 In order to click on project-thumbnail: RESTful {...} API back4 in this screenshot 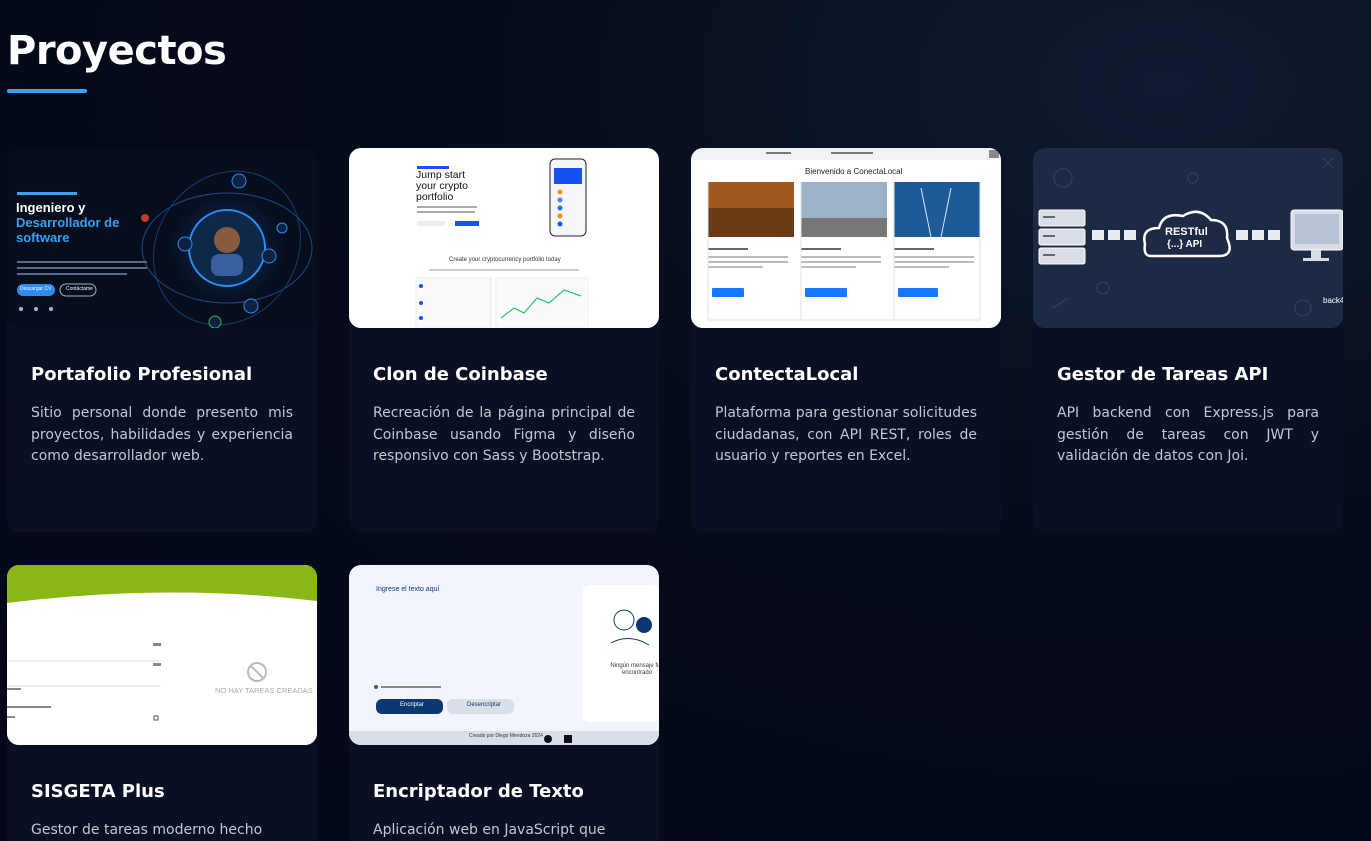, I will do `click(1188, 238)`.